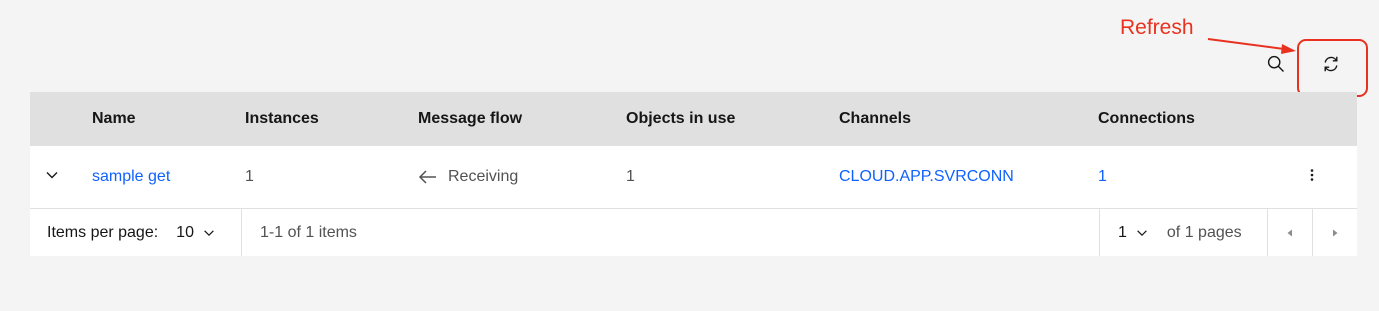 The height and width of the screenshot is (311, 1379). I want to click on current-page-value: 1, so click(1122, 232).